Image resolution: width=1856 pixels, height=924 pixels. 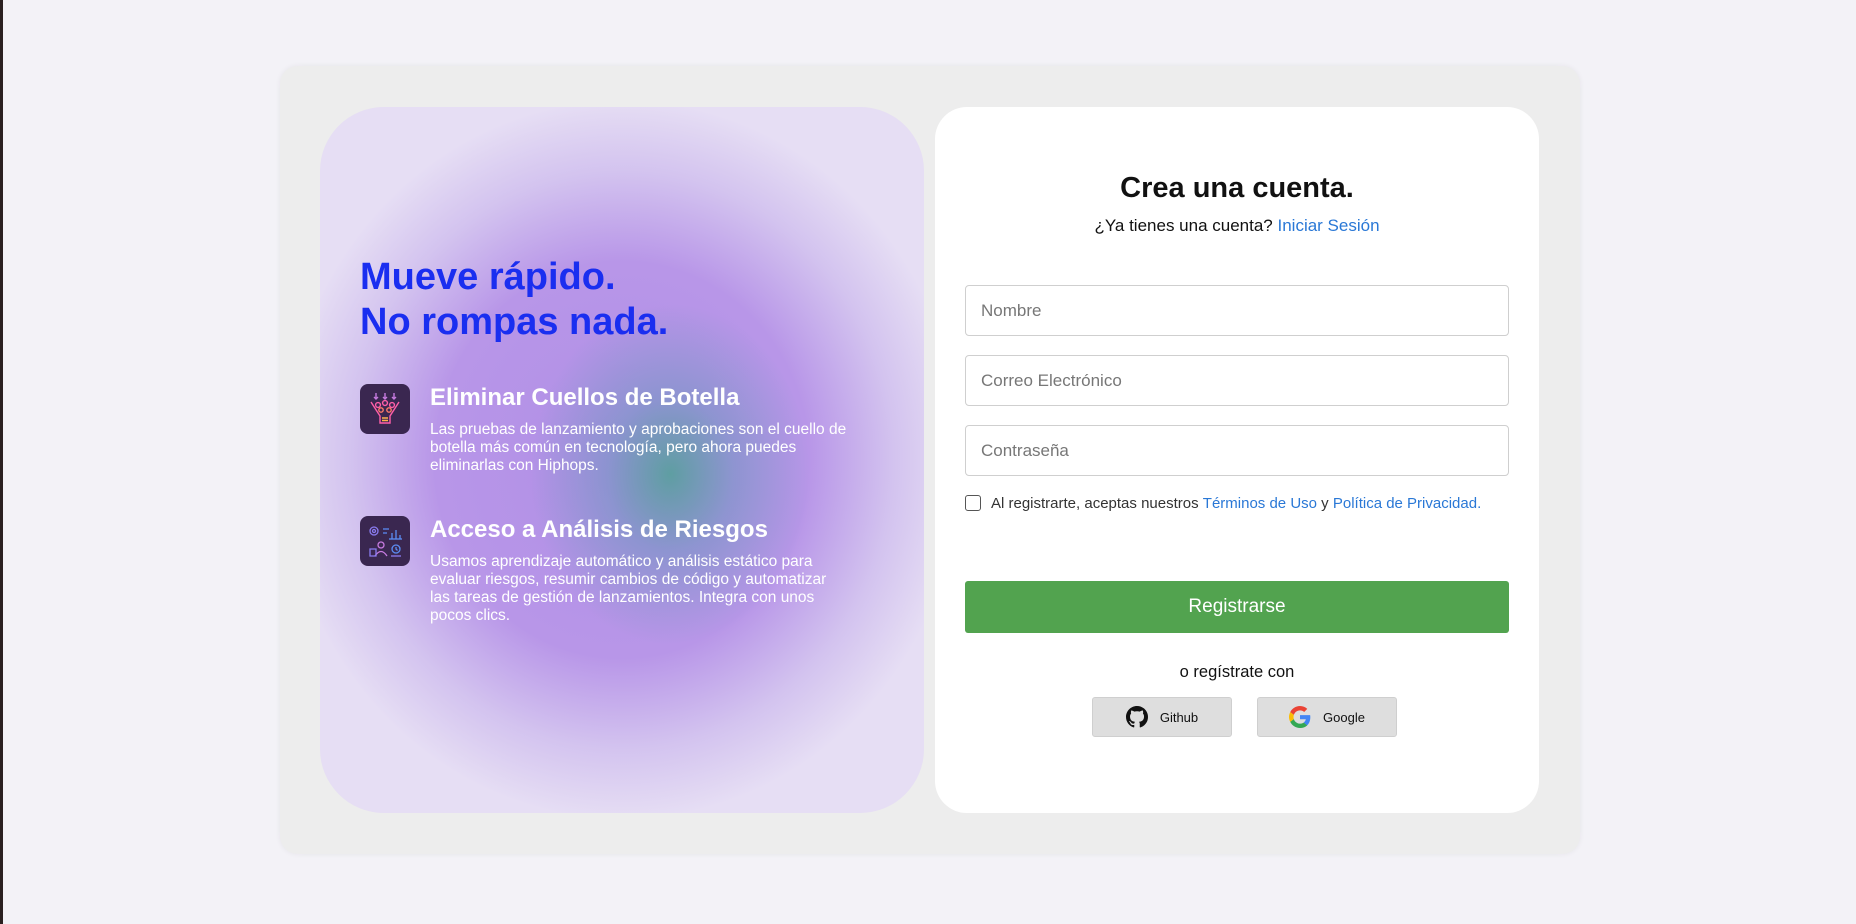 What do you see at coordinates (1300, 717) in the screenshot?
I see `google-icon` at bounding box center [1300, 717].